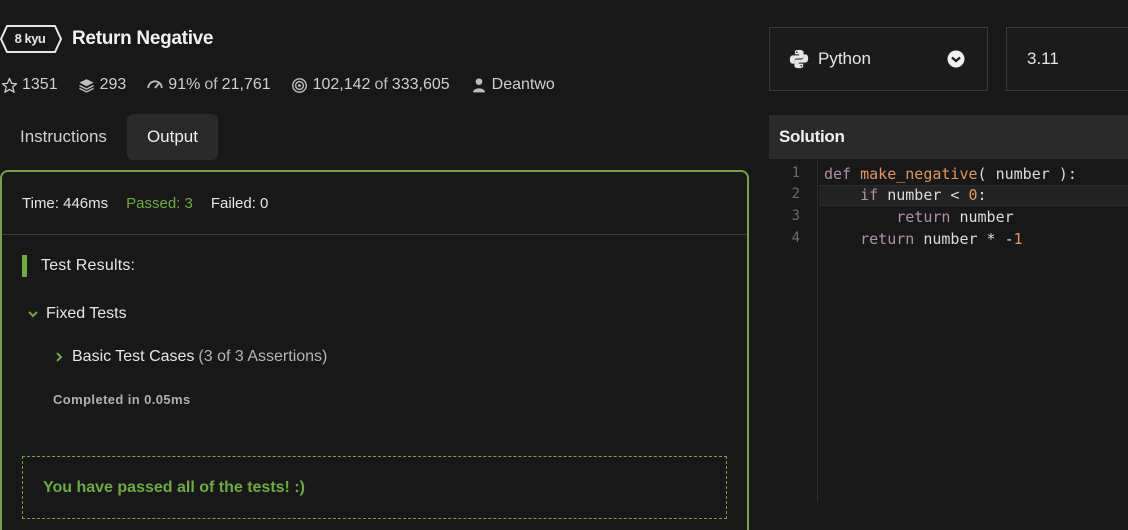 This screenshot has width=1128, height=530. I want to click on passed-count: Passed: 3, so click(159, 203).